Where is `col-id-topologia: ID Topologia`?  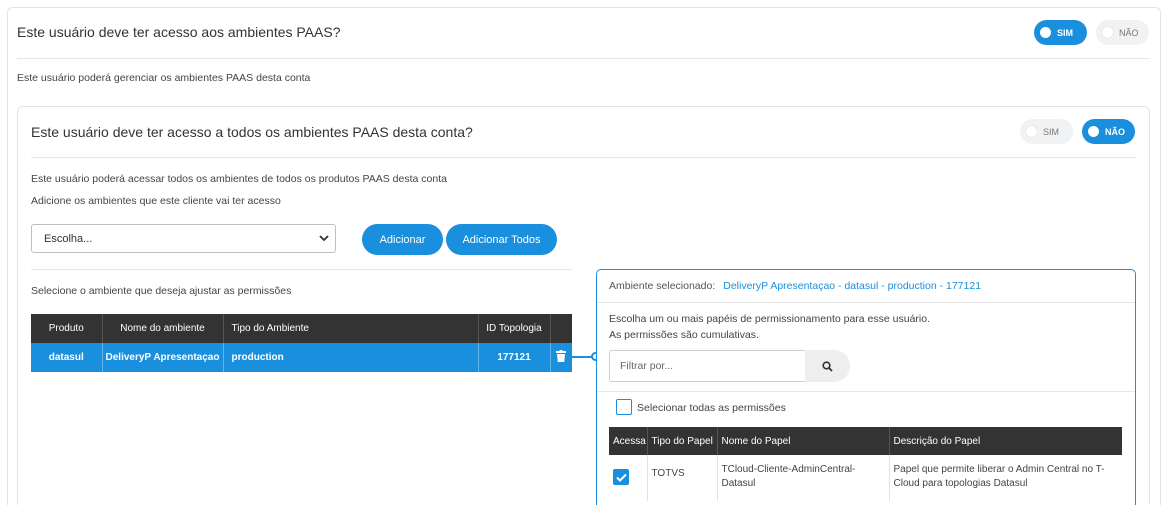 col-id-topologia: ID Topologia is located at coordinates (514, 328).